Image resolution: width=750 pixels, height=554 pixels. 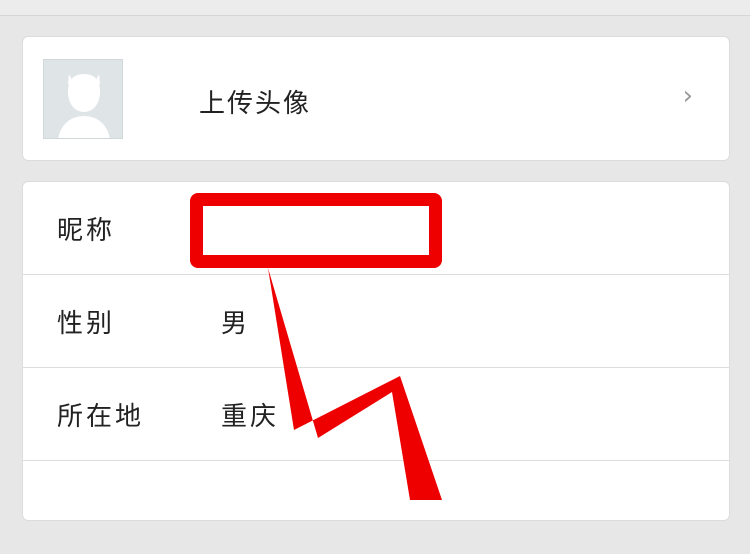 What do you see at coordinates (101, 417) in the screenshot?
I see `location-label: 所在地` at bounding box center [101, 417].